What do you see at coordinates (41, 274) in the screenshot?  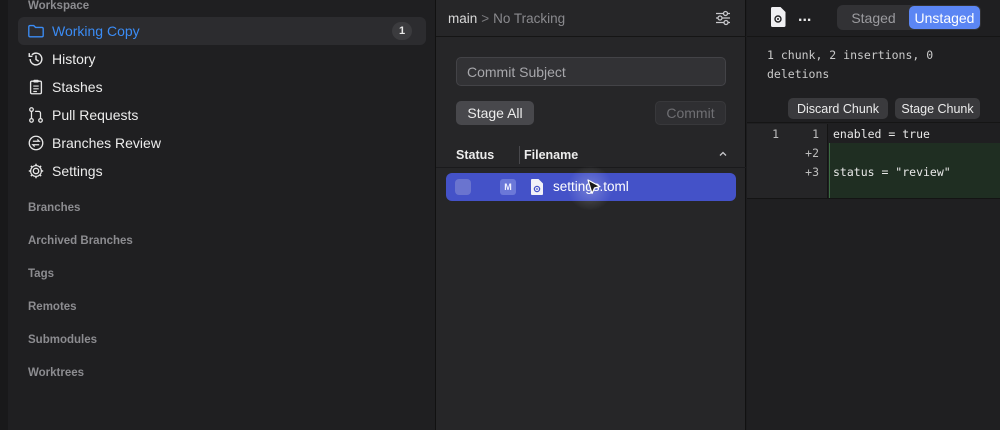 I see `section-header-tags: Tags` at bounding box center [41, 274].